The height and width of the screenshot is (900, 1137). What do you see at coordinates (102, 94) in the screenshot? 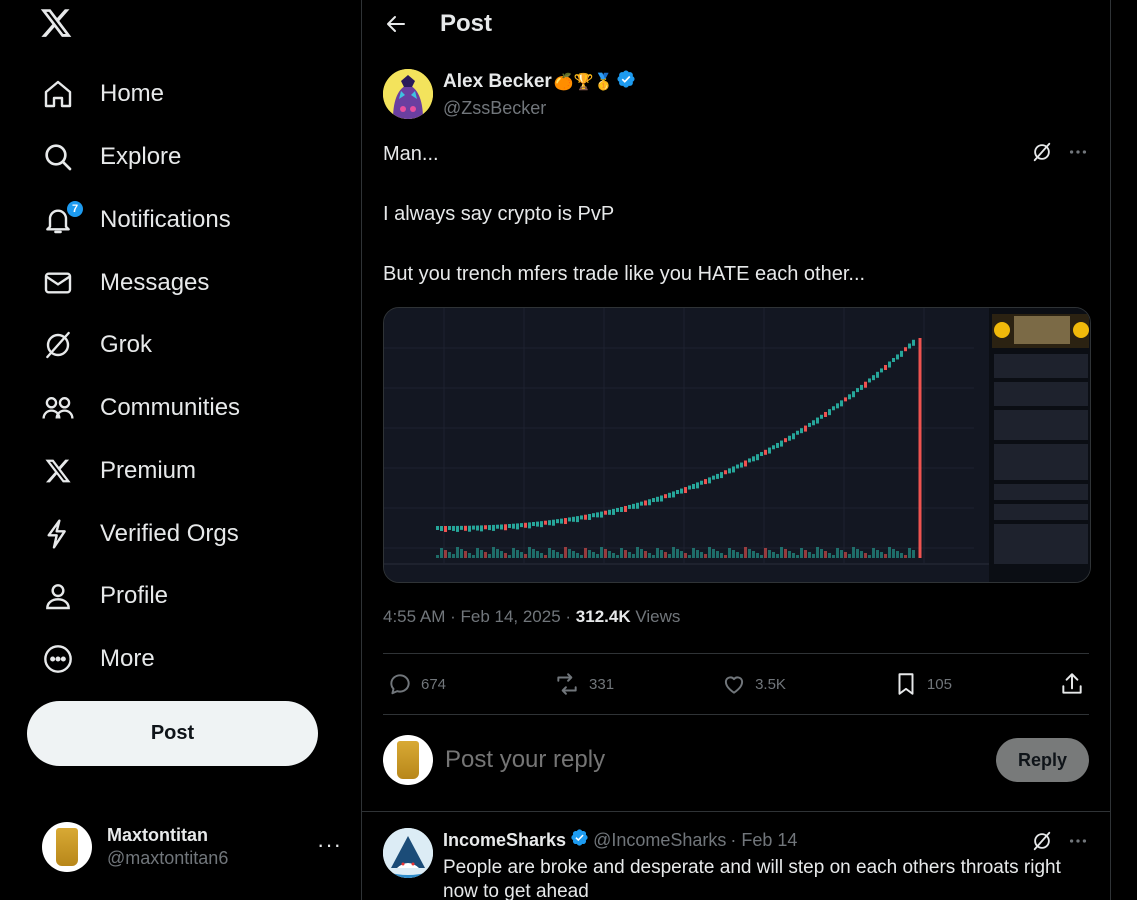
I see `sidebar-item-home: Home` at bounding box center [102, 94].